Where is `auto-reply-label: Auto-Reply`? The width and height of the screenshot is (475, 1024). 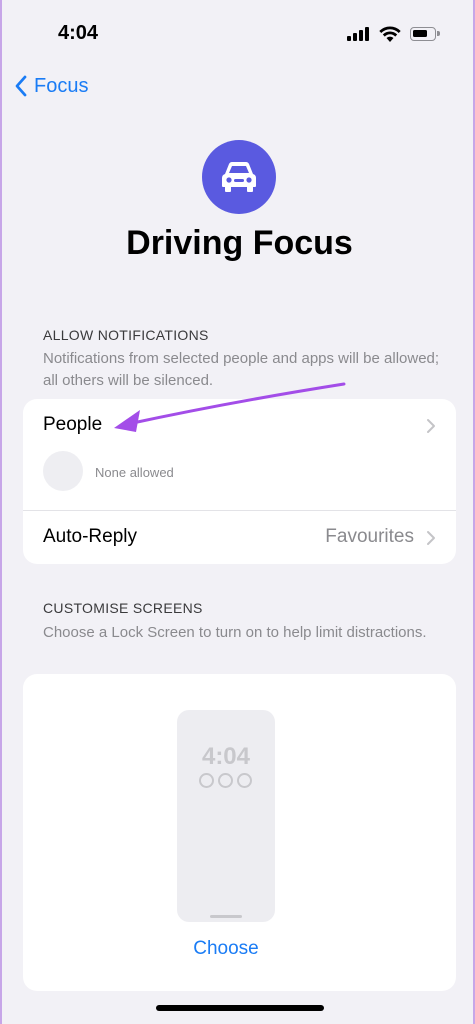
auto-reply-label: Auto-Reply is located at coordinates (90, 536).